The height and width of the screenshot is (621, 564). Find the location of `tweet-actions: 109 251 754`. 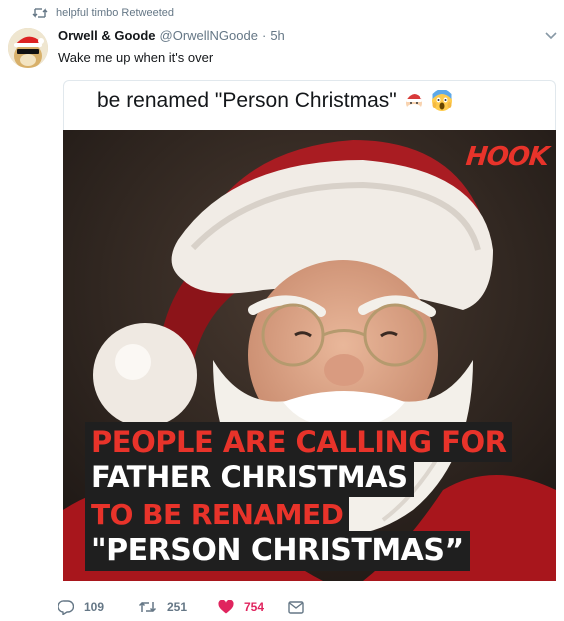

tweet-actions: 109 251 754 is located at coordinates (183, 607).